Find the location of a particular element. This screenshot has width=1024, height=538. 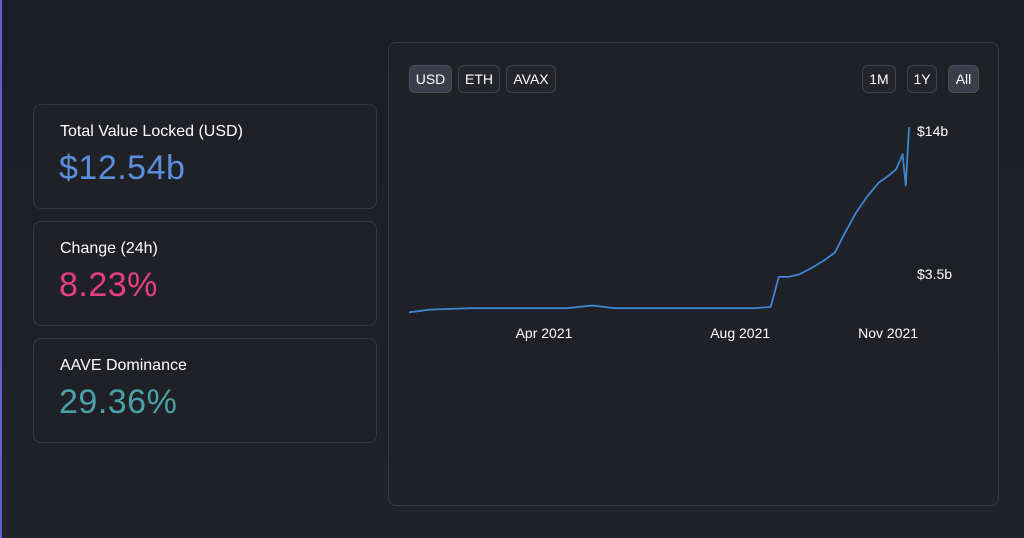

stat-card-change: Change (24h) 8.23% is located at coordinates (205, 273).